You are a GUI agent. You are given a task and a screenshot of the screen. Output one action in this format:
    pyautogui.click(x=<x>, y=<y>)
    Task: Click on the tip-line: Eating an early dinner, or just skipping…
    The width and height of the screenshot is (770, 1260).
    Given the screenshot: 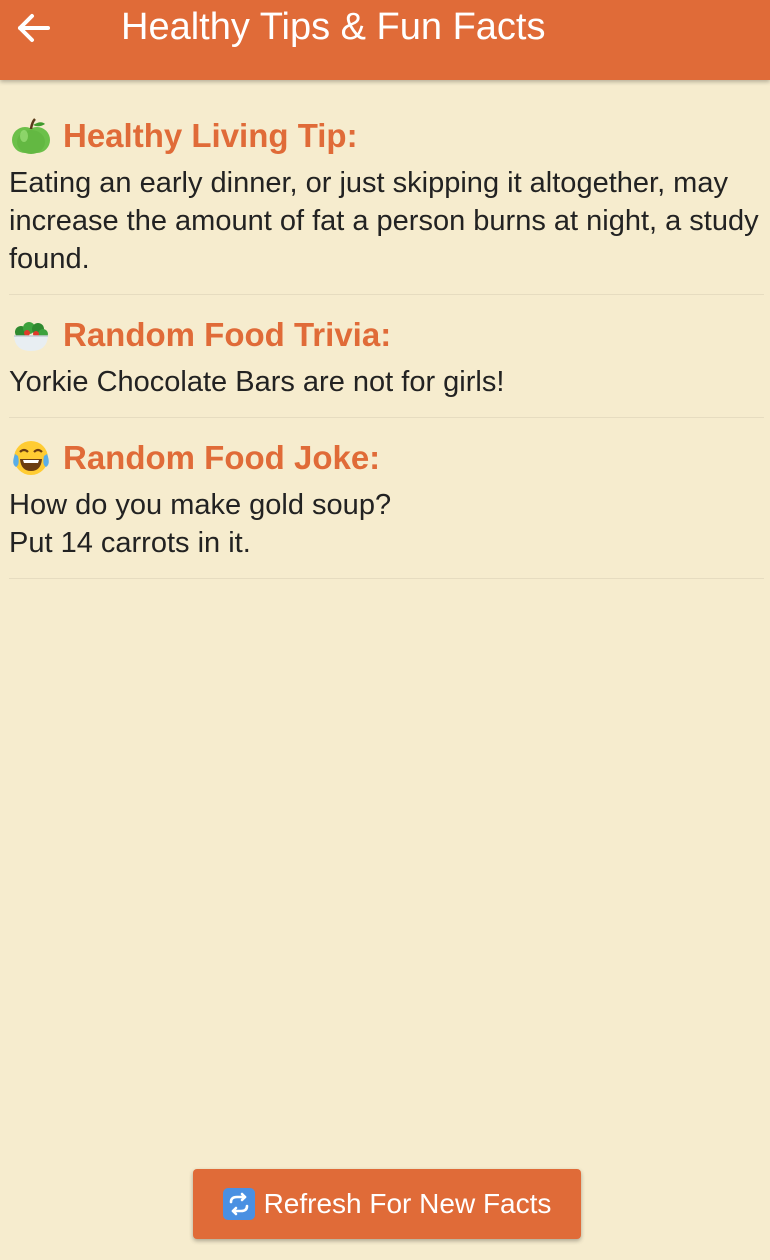 What is the action you would take?
    pyautogui.click(x=384, y=221)
    